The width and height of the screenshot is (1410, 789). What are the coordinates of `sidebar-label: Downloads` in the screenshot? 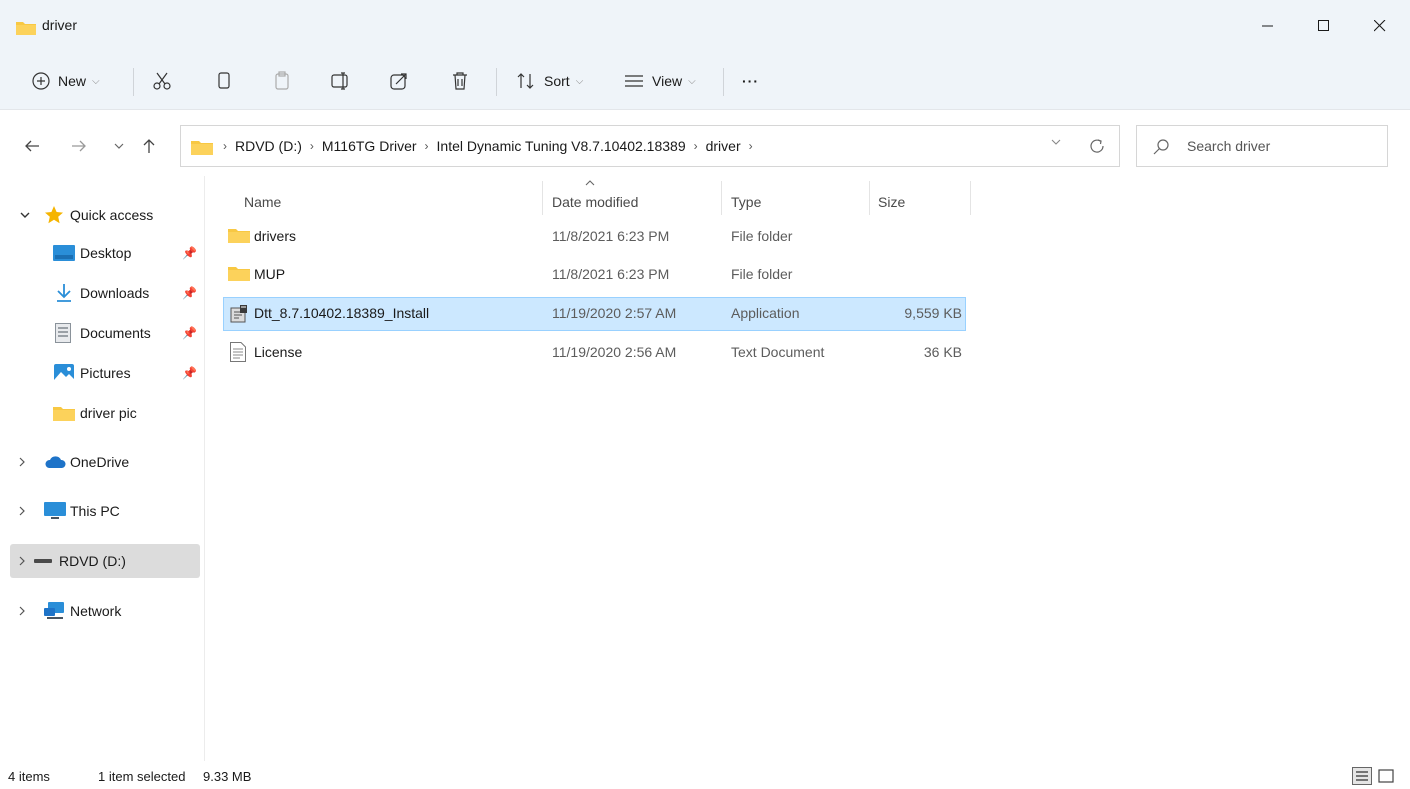 It's located at (115, 293).